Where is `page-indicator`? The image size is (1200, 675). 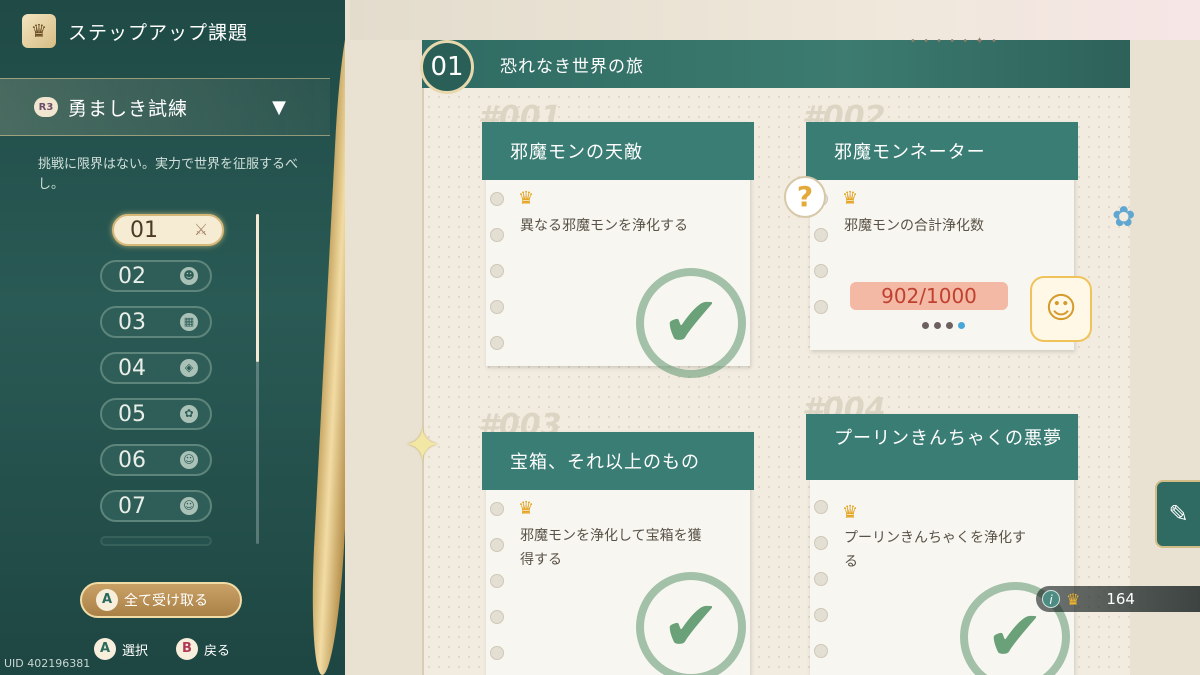 page-indicator is located at coordinates (943, 325).